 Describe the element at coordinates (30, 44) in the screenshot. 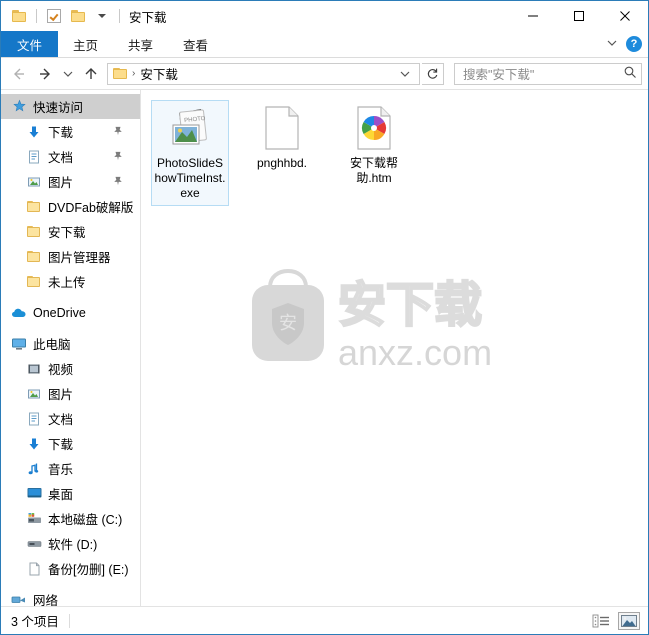

I see `tab-file: 文件` at that location.